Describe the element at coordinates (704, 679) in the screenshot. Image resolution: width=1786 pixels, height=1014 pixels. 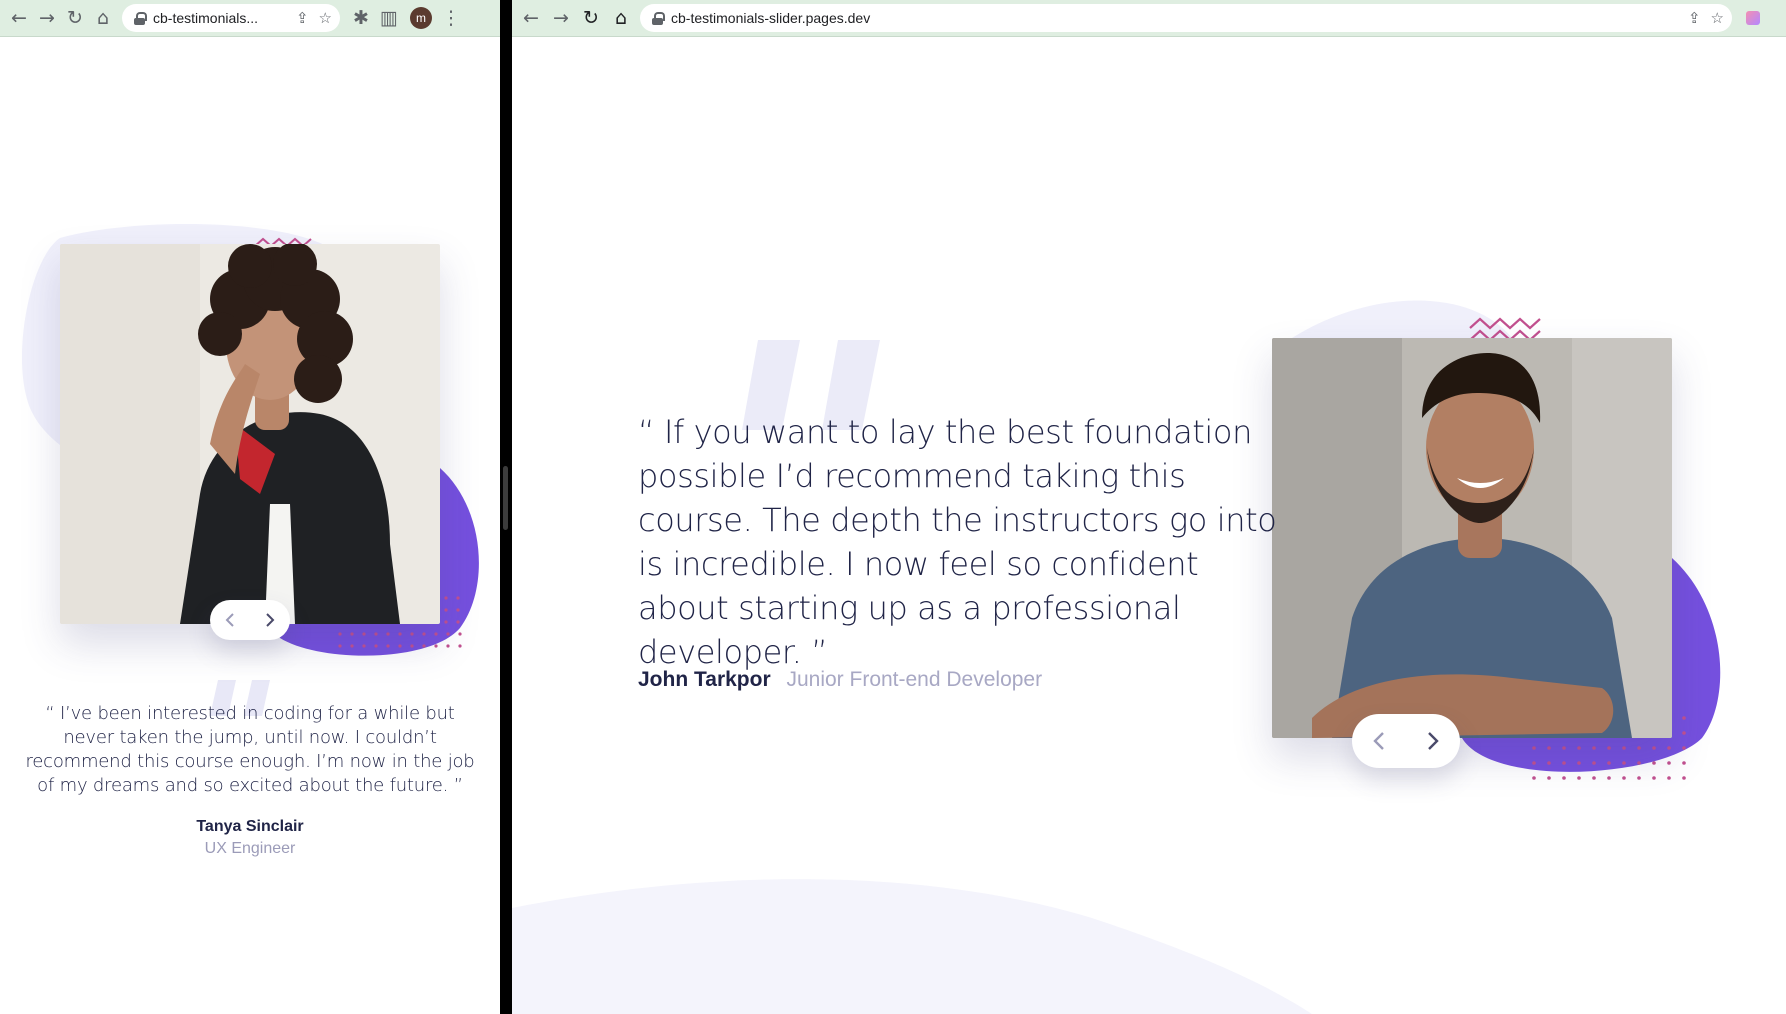
I see `testimonial-name: John Tarkpor` at that location.